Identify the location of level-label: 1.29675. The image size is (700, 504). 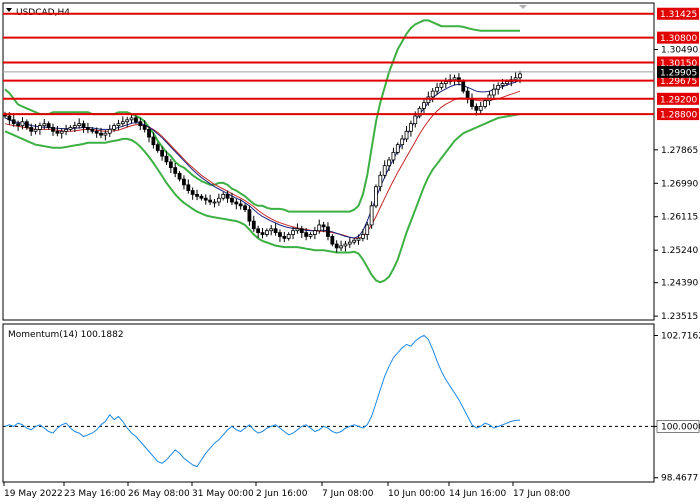
(678, 82).